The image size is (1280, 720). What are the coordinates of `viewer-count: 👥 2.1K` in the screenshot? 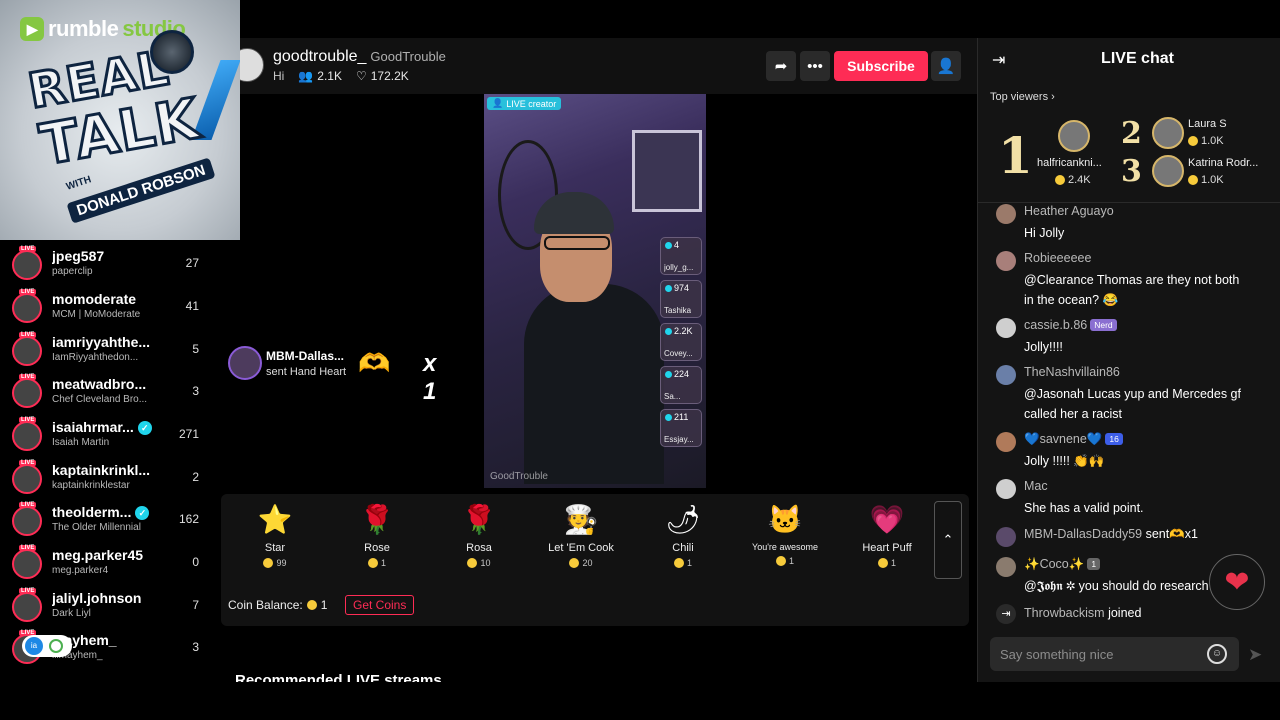 It's located at (320, 76).